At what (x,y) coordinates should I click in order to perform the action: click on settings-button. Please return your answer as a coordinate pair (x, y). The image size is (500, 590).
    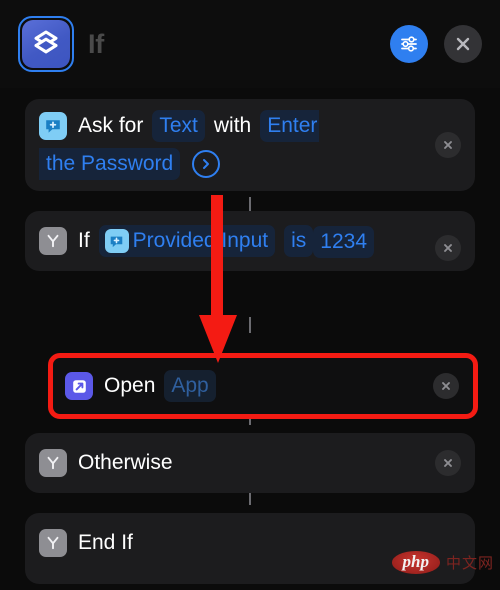
    Looking at the image, I should click on (409, 44).